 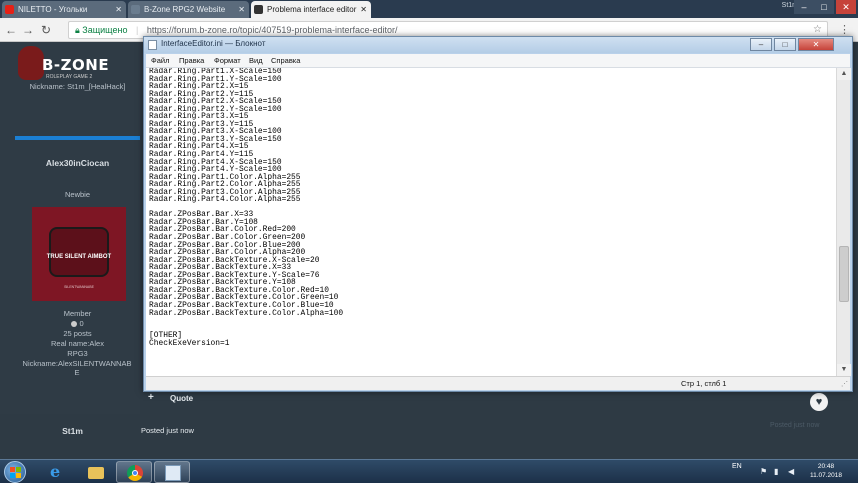 I want to click on tab-label: NILETTO - Угольки, so click(x=53, y=9).